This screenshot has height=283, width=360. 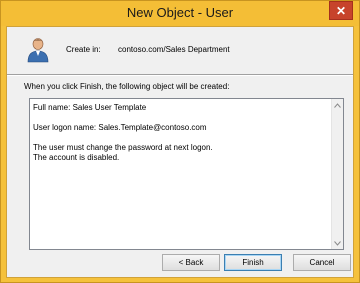 I want to click on chevron-up-icon, so click(x=337, y=105).